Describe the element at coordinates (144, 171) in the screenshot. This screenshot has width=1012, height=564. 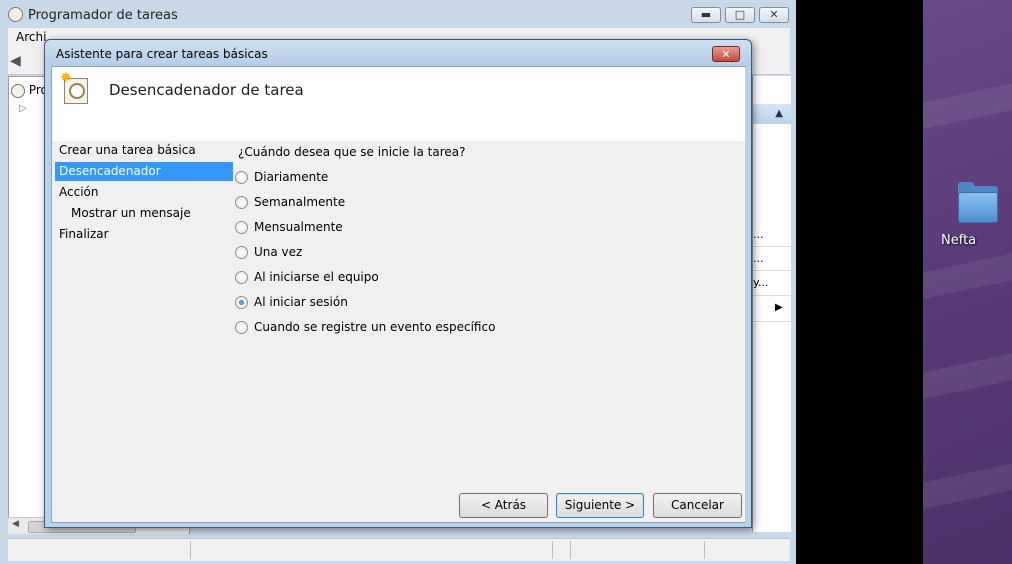
I see `nav-step-desencadenador: Desencadenador` at that location.